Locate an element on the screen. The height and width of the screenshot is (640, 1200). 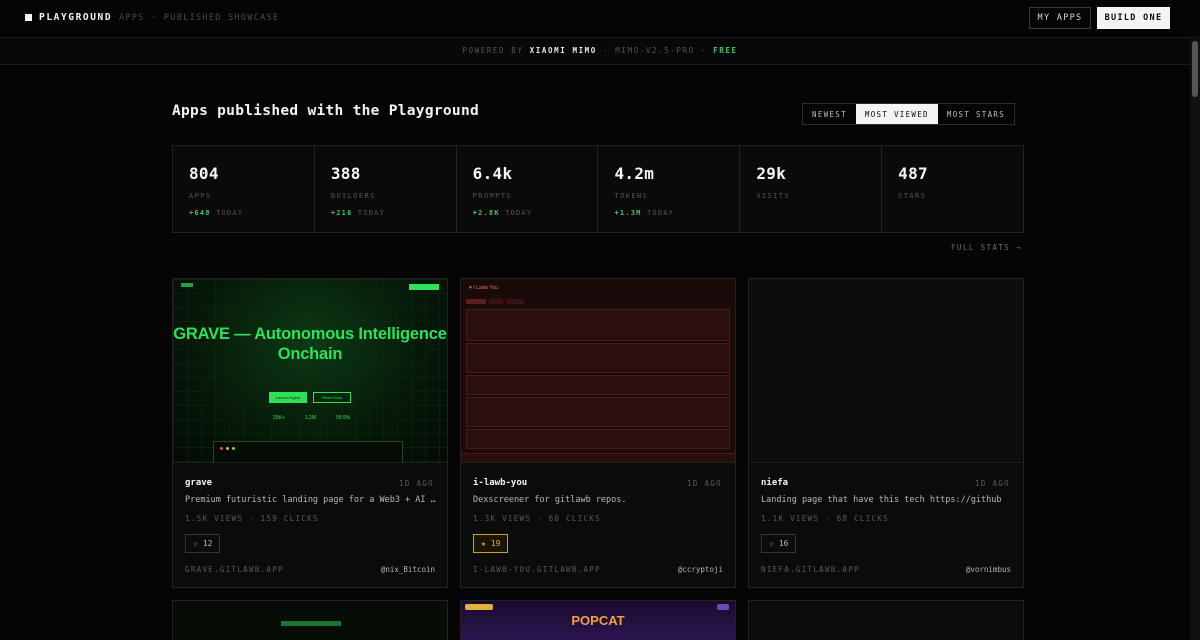
thumb-stat: 1.2M is located at coordinates (310, 418).